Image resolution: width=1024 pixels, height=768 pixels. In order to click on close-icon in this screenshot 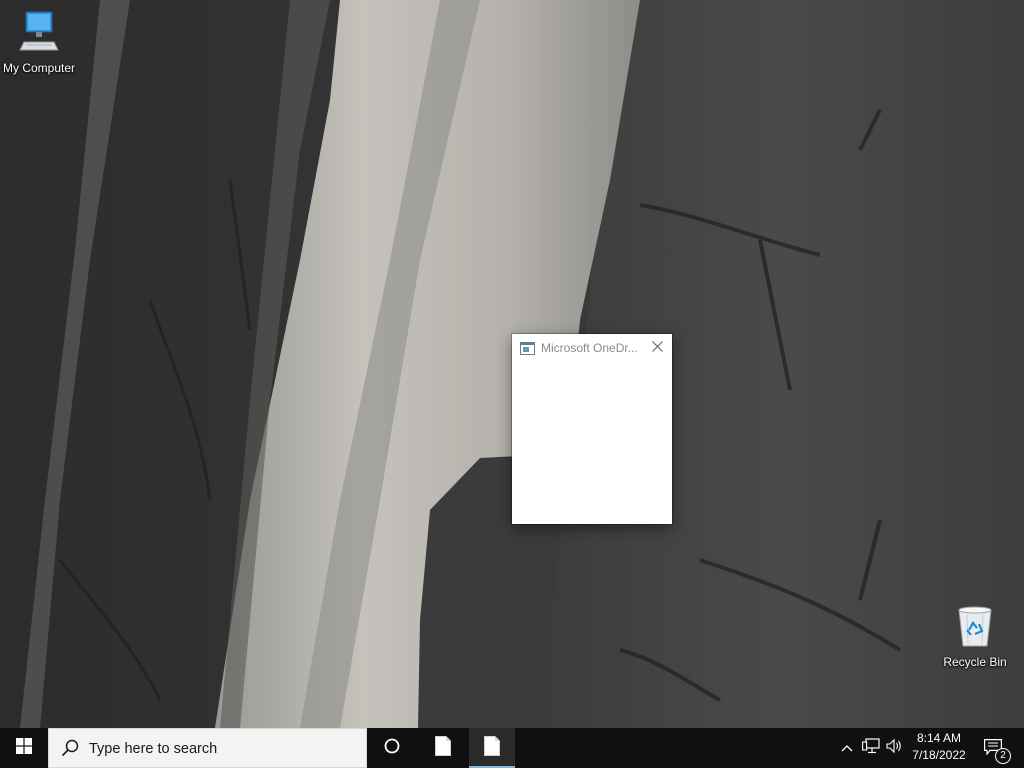, I will do `click(657, 348)`.